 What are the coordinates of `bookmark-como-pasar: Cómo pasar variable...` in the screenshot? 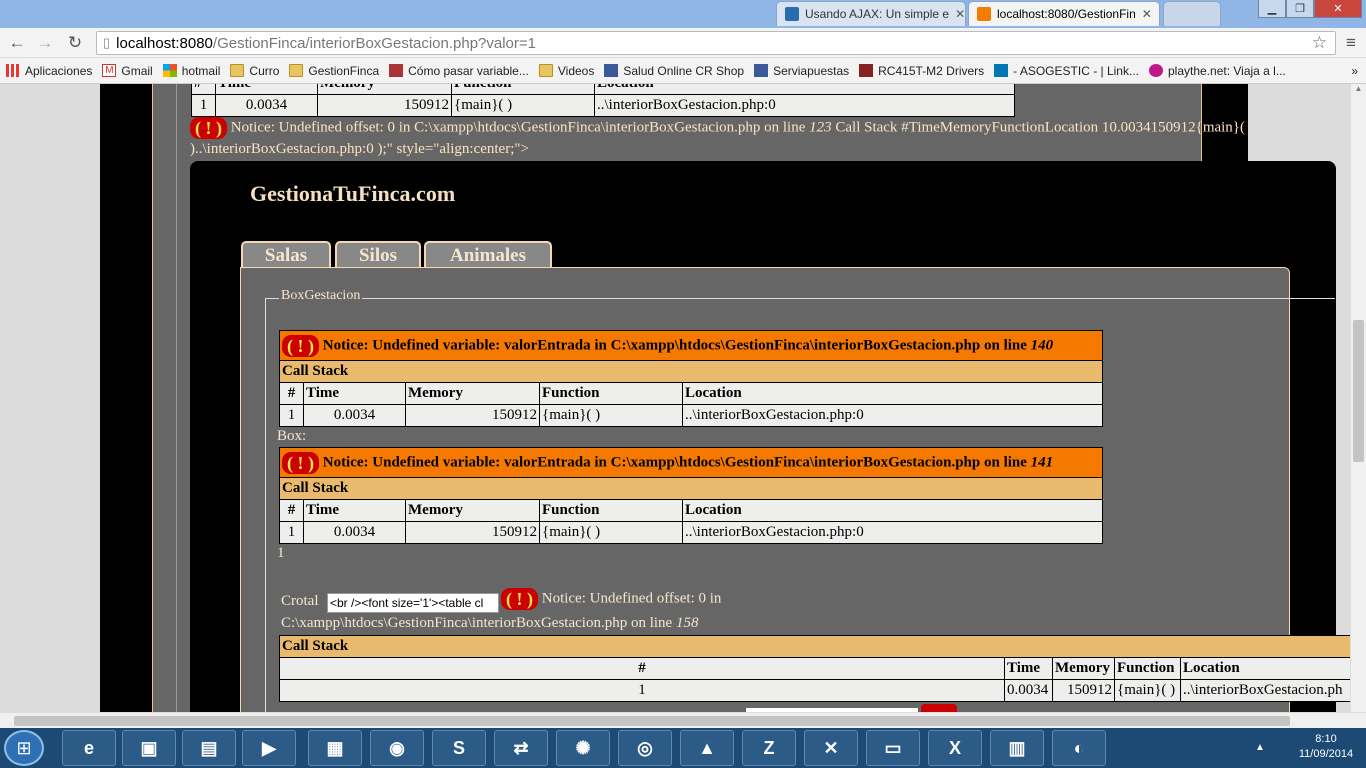 It's located at (459, 71).